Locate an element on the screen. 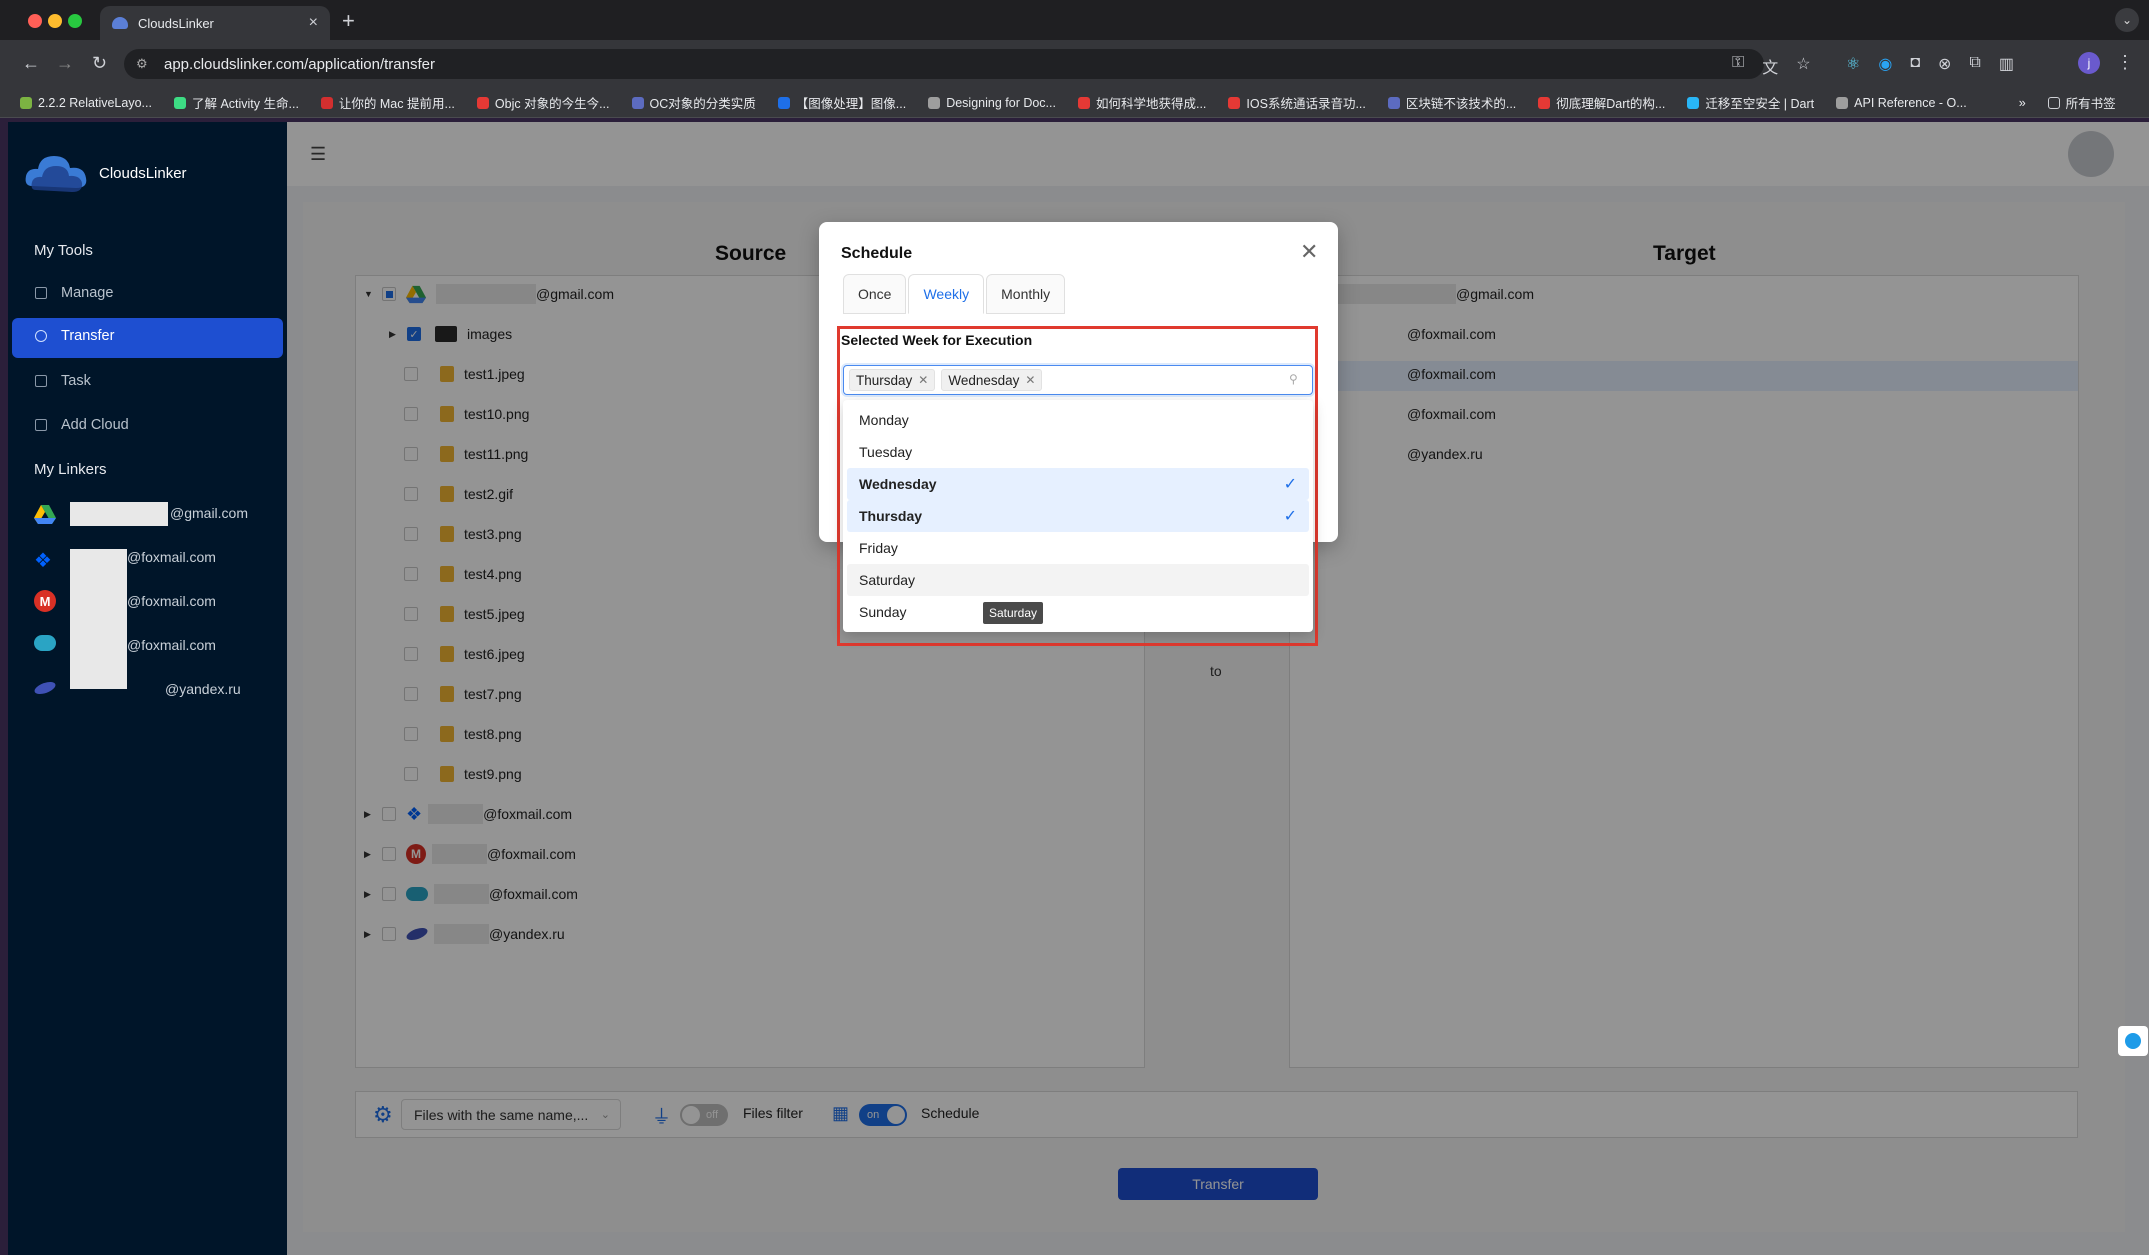  window-zoom-button is located at coordinates (75, 21).